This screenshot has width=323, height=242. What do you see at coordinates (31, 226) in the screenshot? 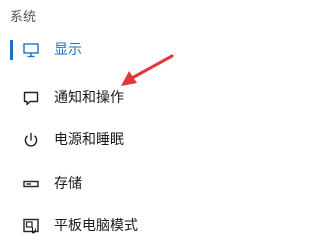
I see `tablet-mode-icon` at bounding box center [31, 226].